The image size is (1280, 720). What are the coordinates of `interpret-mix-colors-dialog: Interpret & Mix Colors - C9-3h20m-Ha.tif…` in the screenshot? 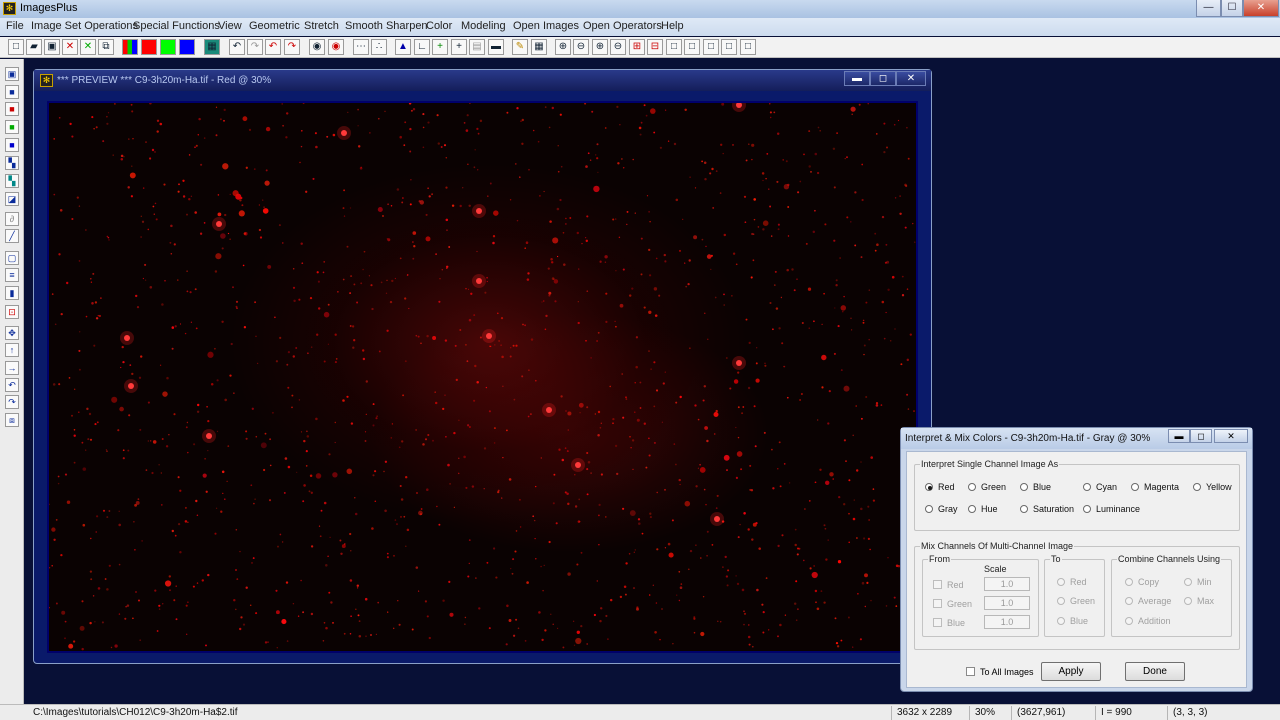 It's located at (1076, 559).